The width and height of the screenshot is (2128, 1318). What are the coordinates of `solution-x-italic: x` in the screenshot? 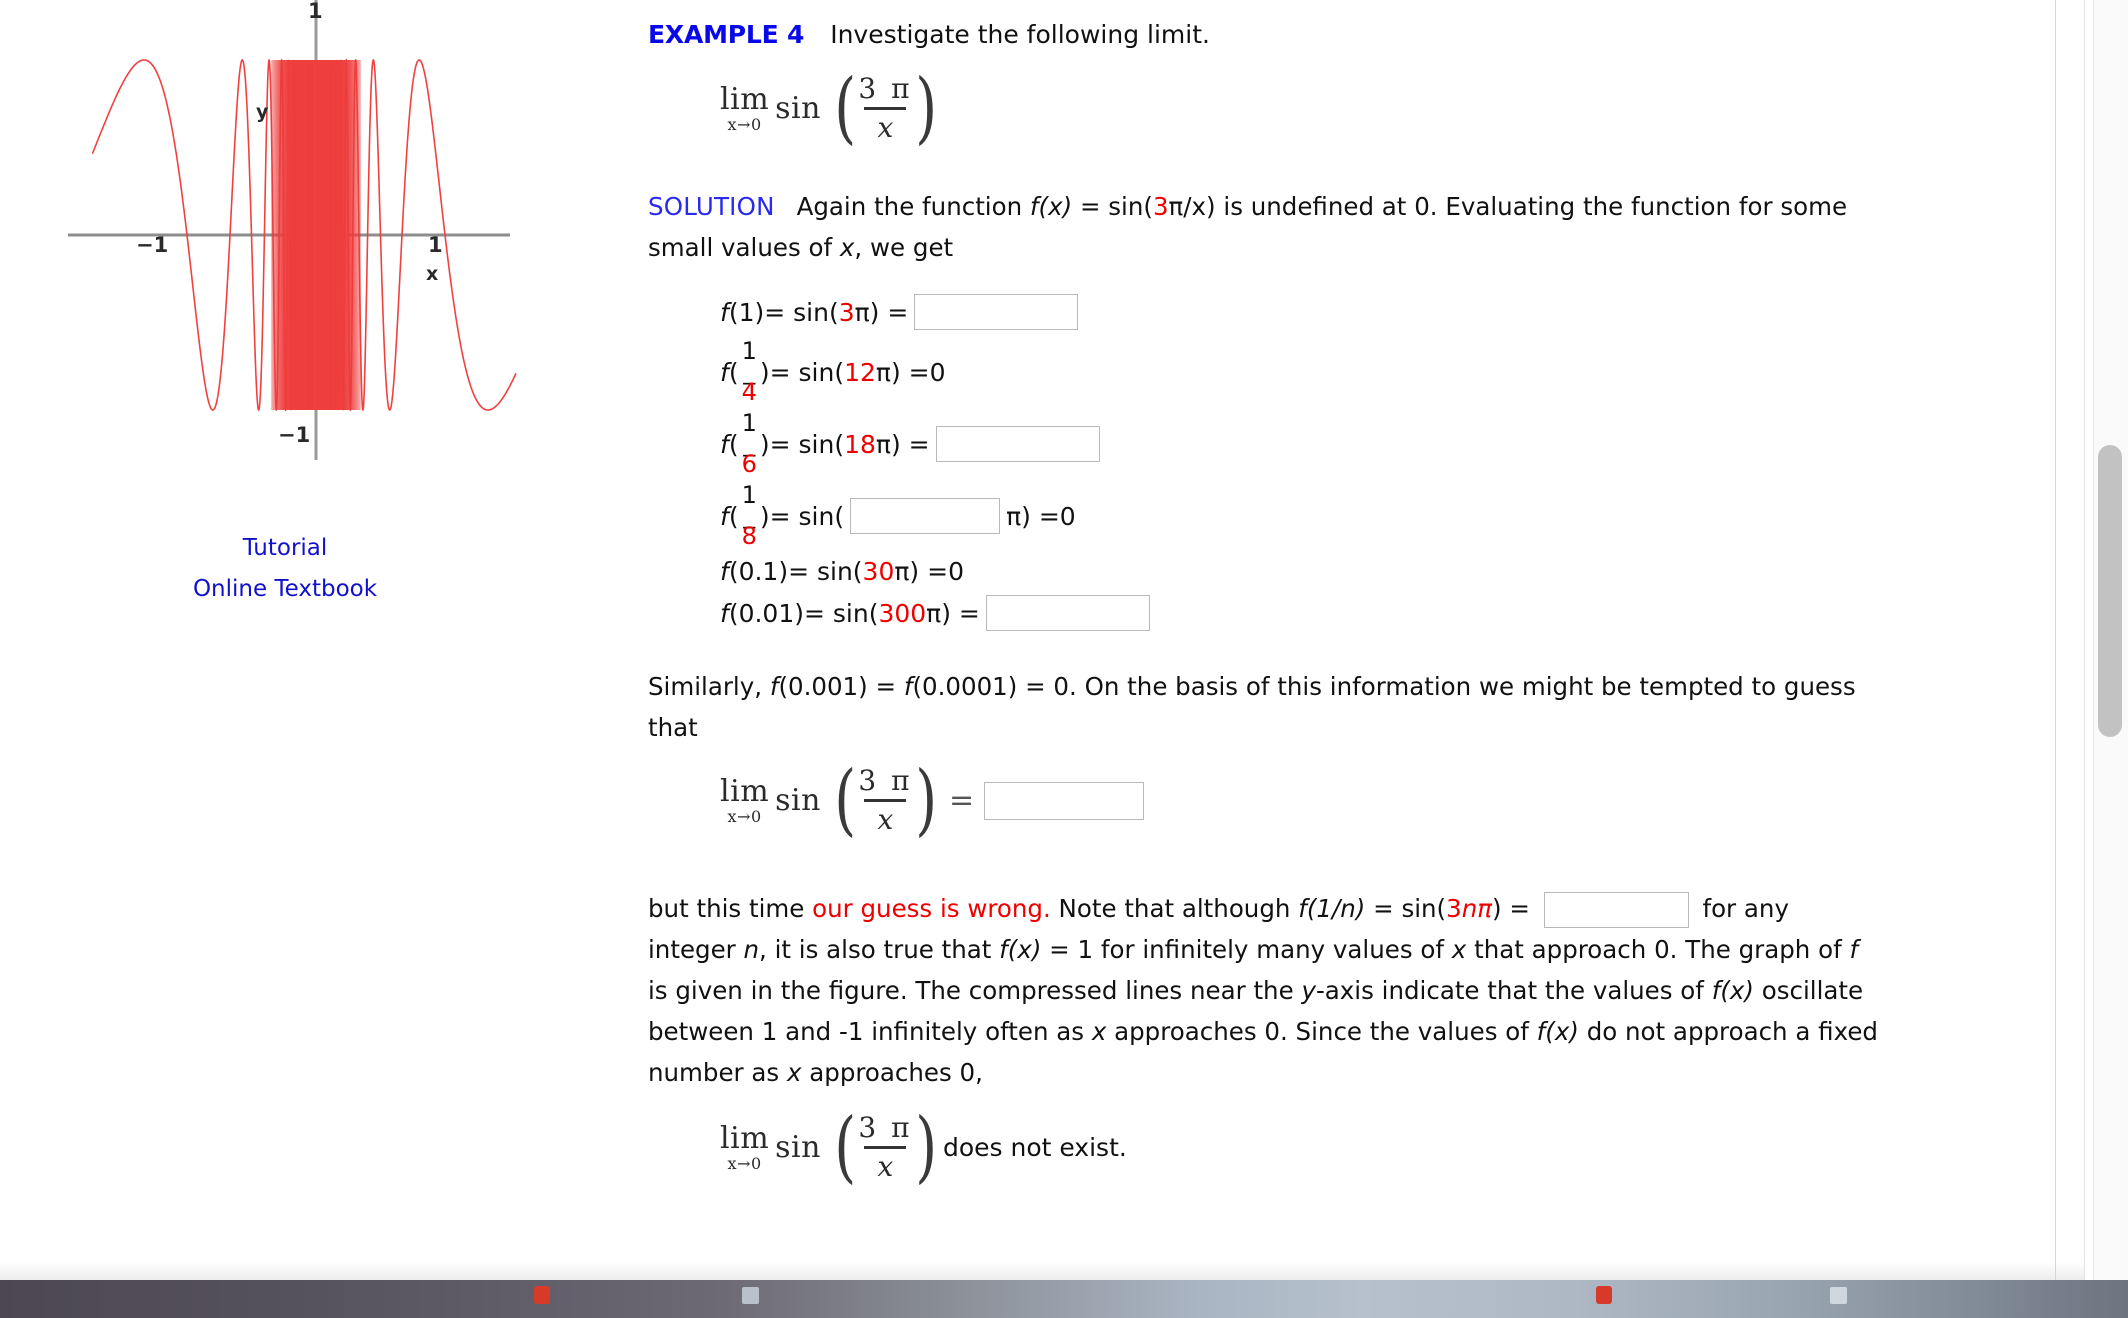 It's located at (847, 247).